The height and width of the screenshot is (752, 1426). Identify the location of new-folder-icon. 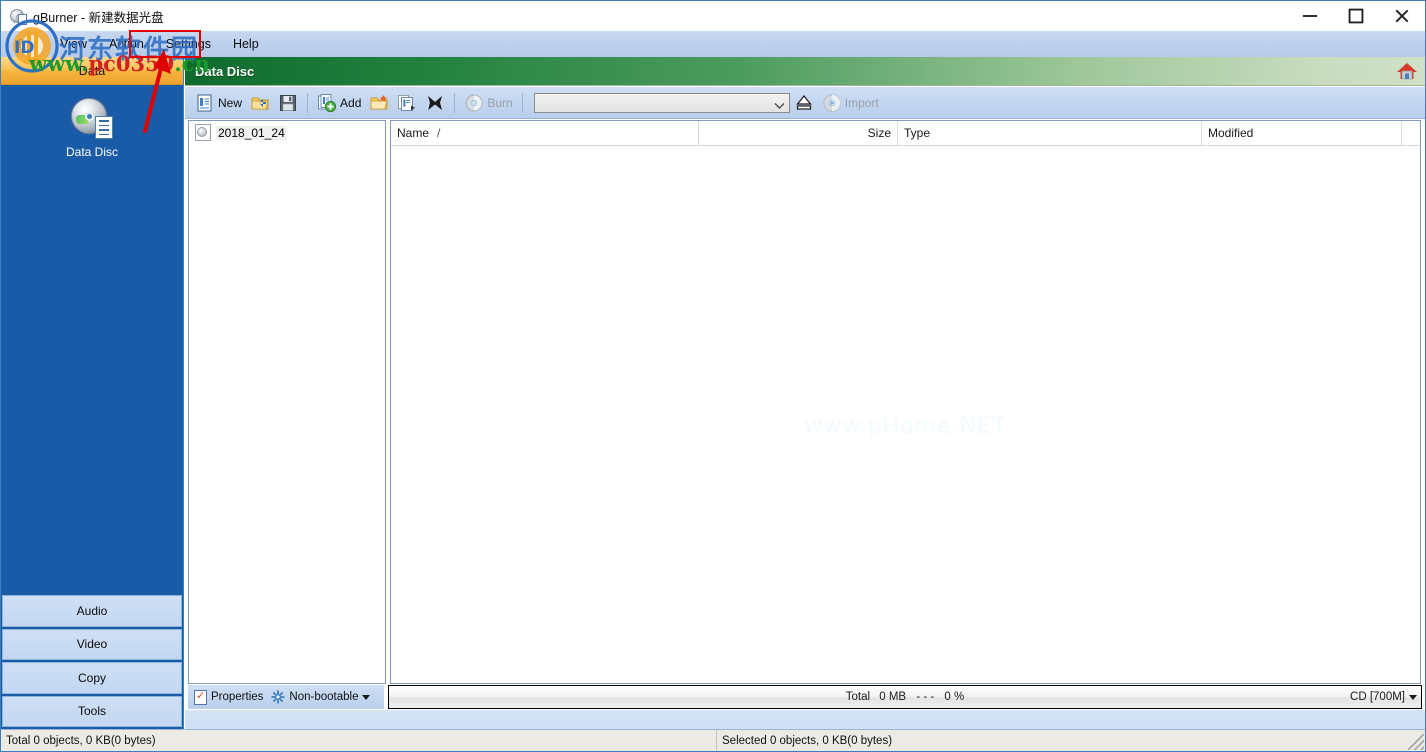
(379, 101).